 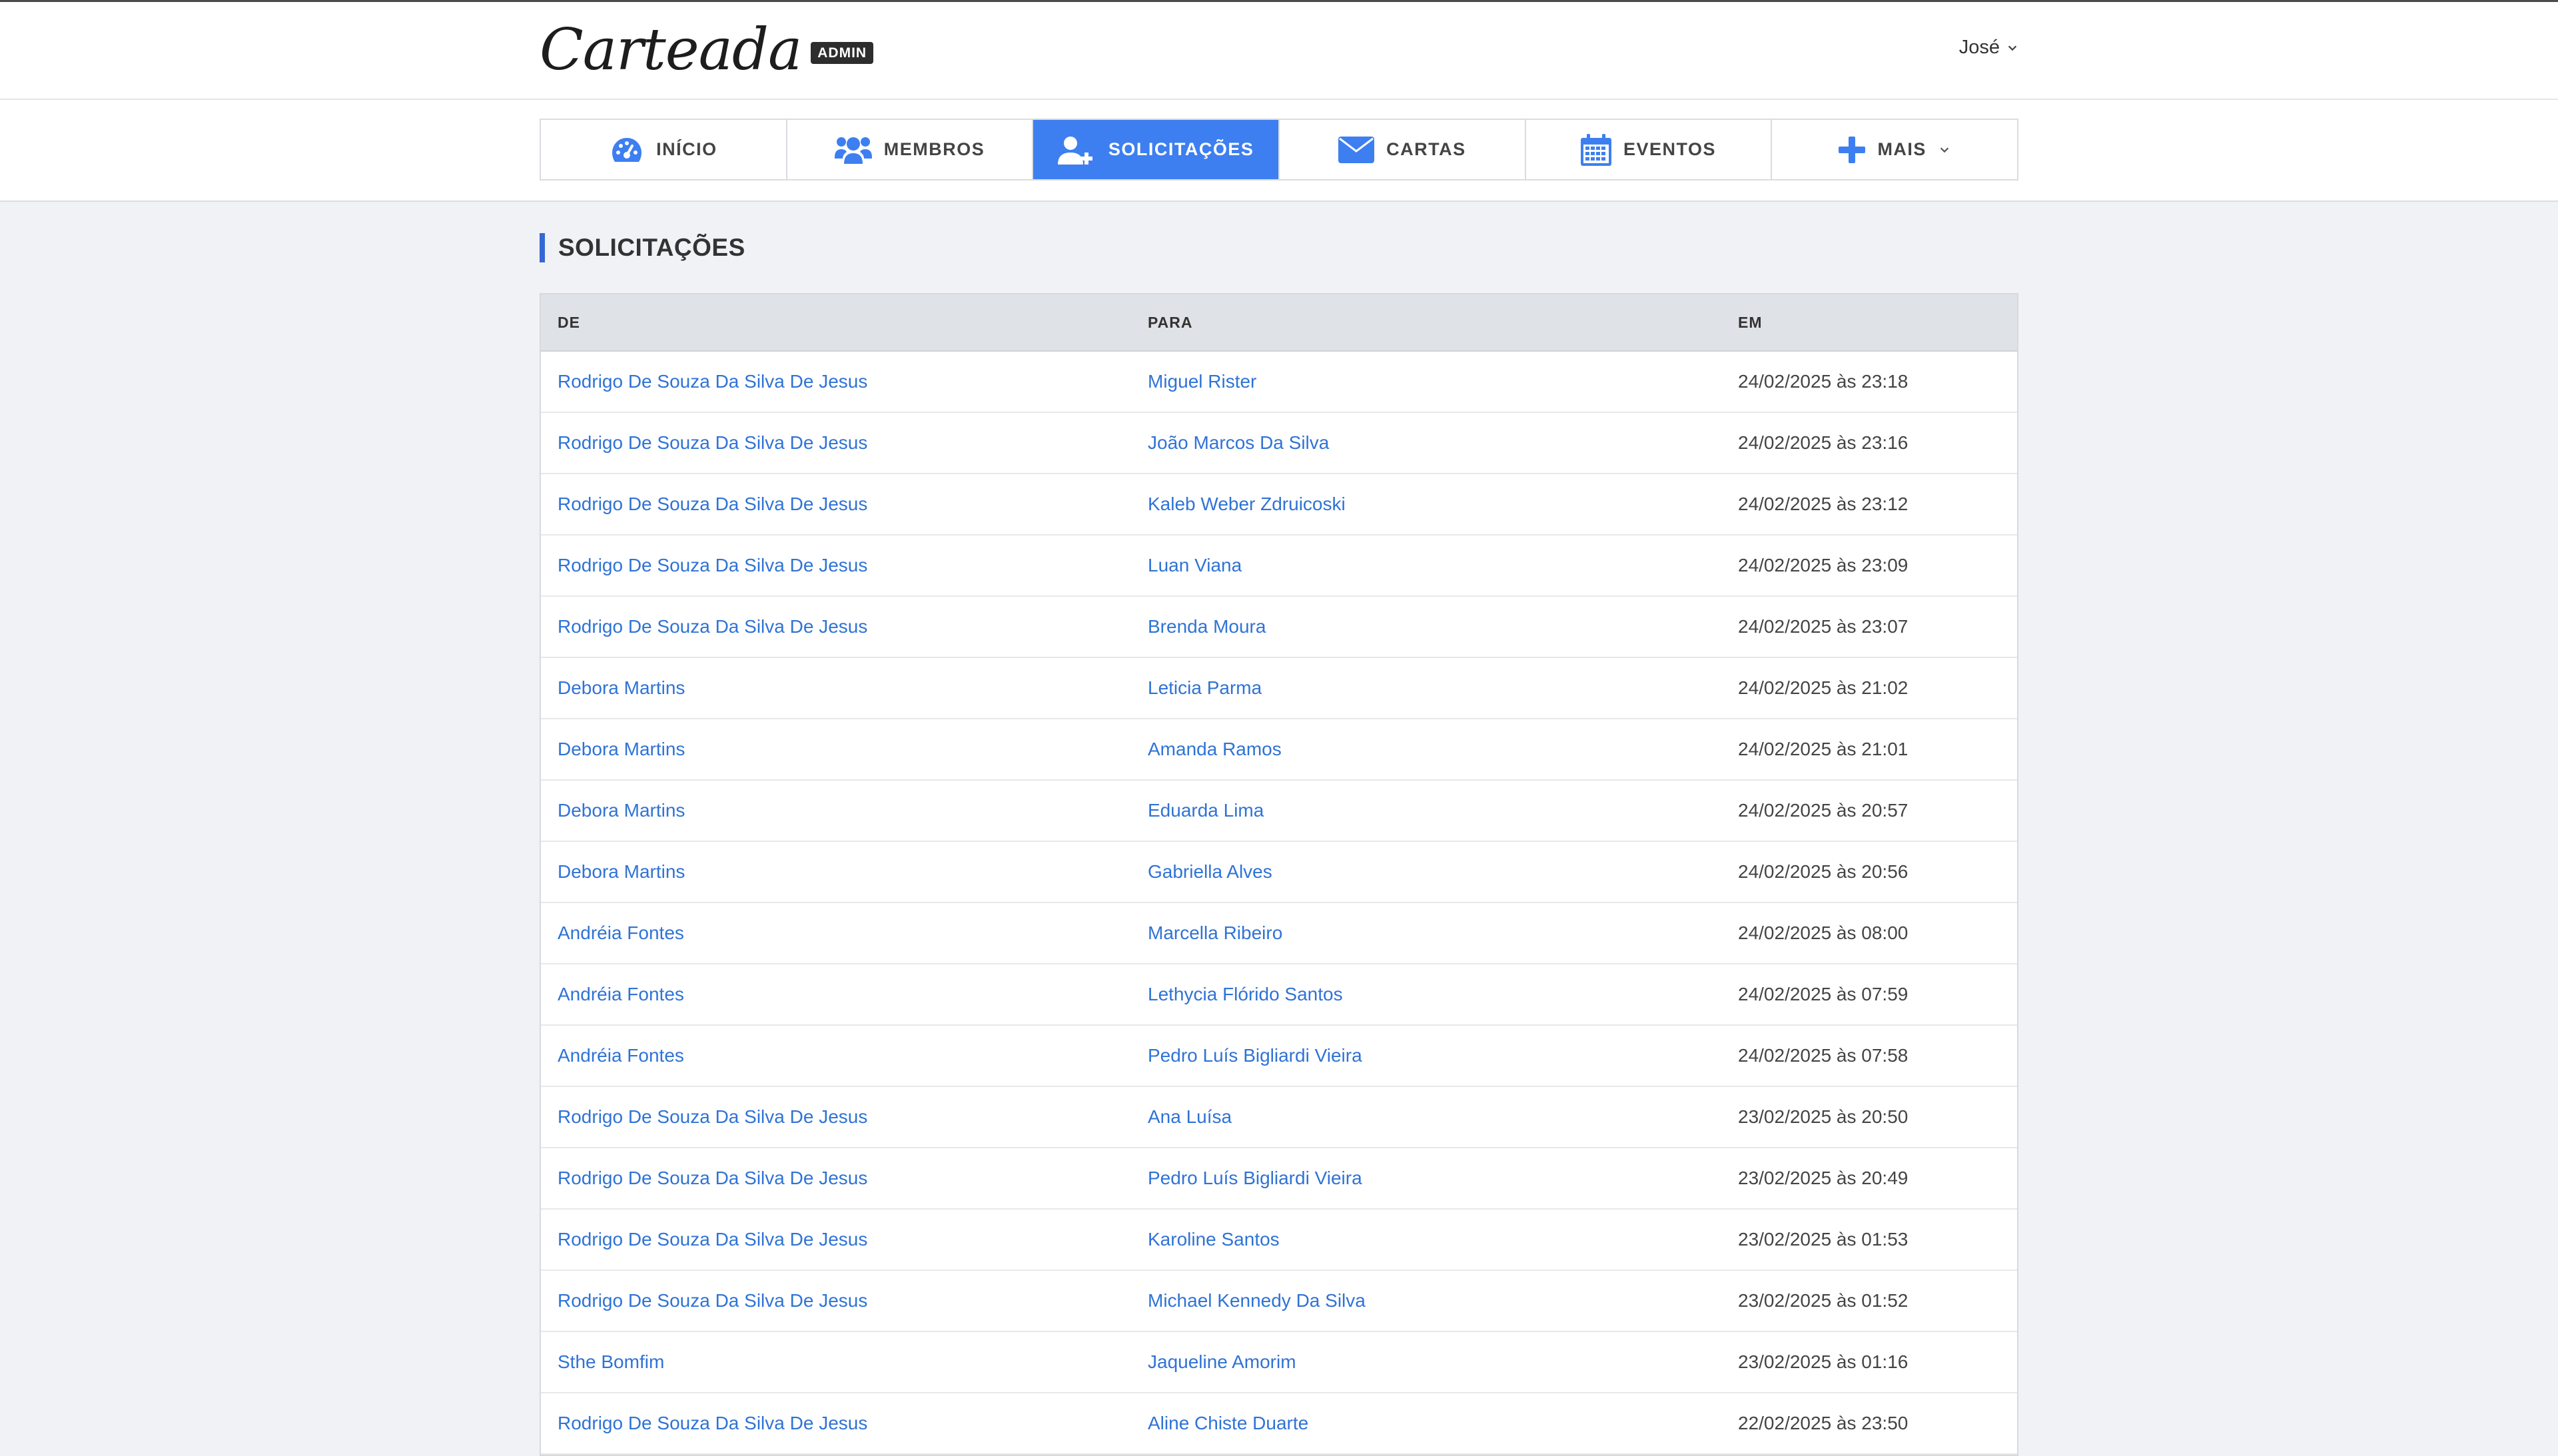 What do you see at coordinates (1426, 1362) in the screenshot?
I see `table-cell: Jaqueline Amorim` at bounding box center [1426, 1362].